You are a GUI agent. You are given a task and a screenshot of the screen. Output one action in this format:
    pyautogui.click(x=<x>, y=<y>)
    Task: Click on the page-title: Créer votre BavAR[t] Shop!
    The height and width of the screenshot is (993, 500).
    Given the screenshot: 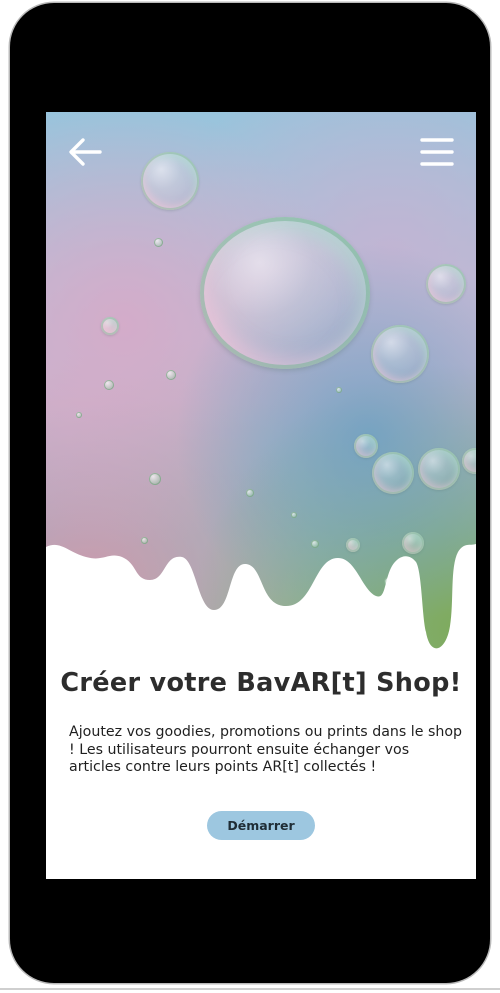 What is the action you would take?
    pyautogui.click(x=261, y=683)
    